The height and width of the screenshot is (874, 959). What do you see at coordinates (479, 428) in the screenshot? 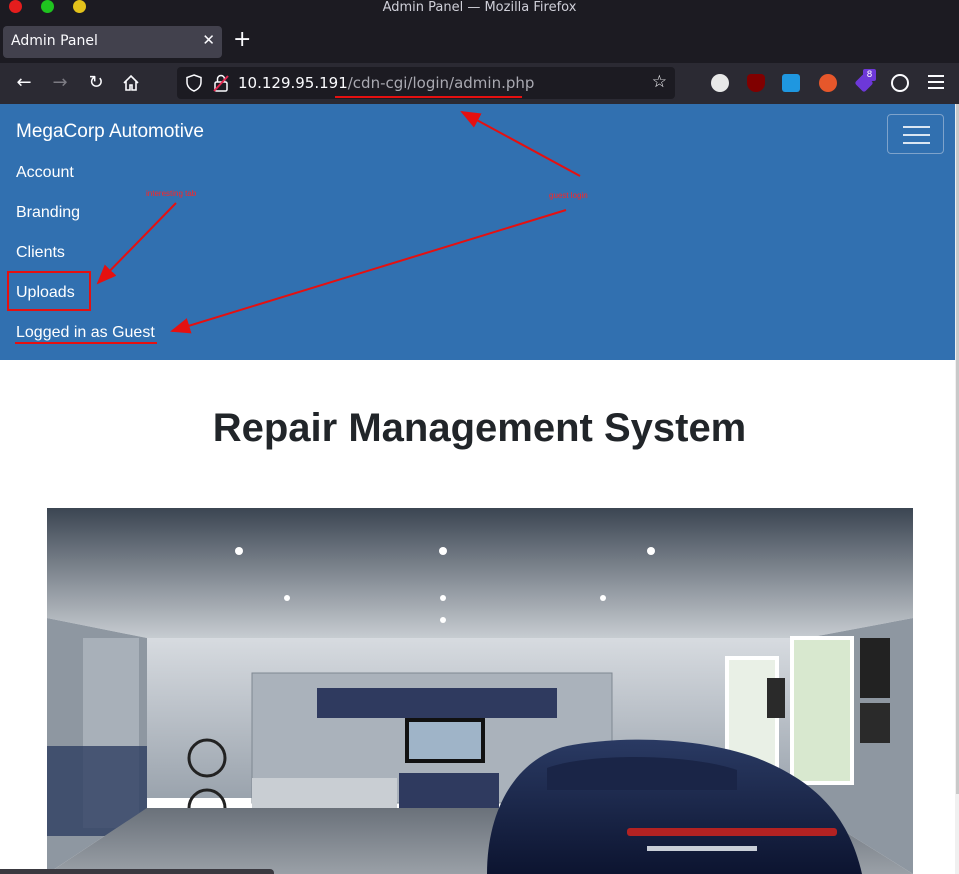
I see `page-title: Repair Management System` at bounding box center [479, 428].